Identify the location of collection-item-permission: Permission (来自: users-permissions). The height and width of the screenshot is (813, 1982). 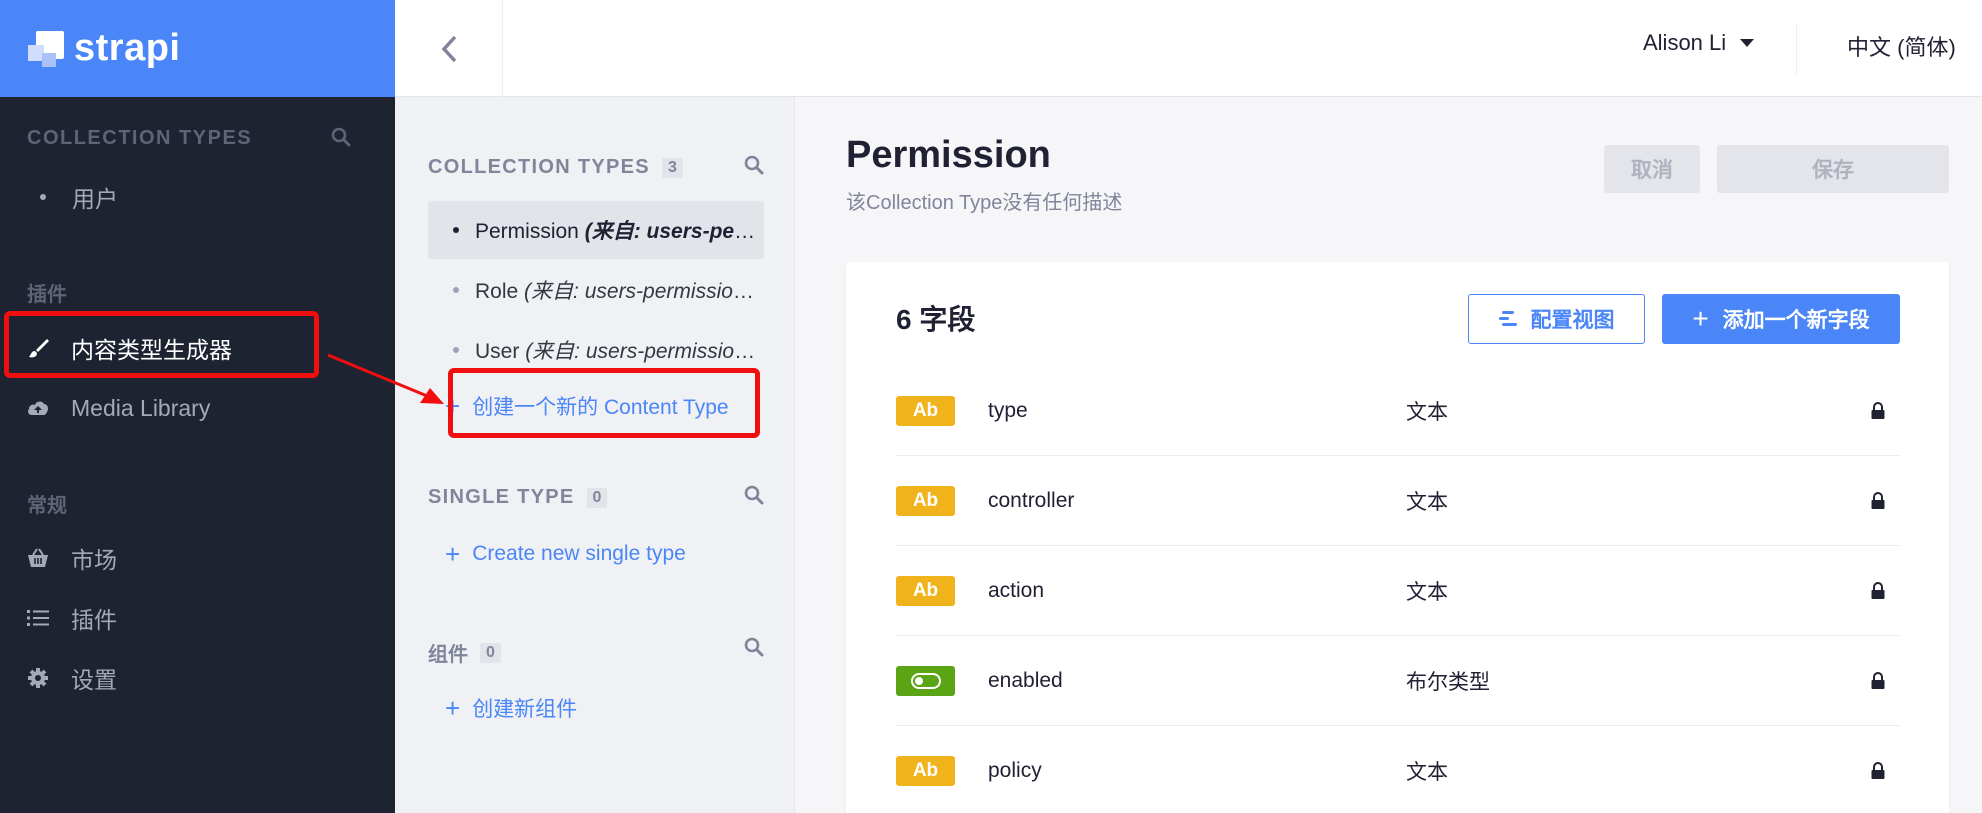
(596, 230).